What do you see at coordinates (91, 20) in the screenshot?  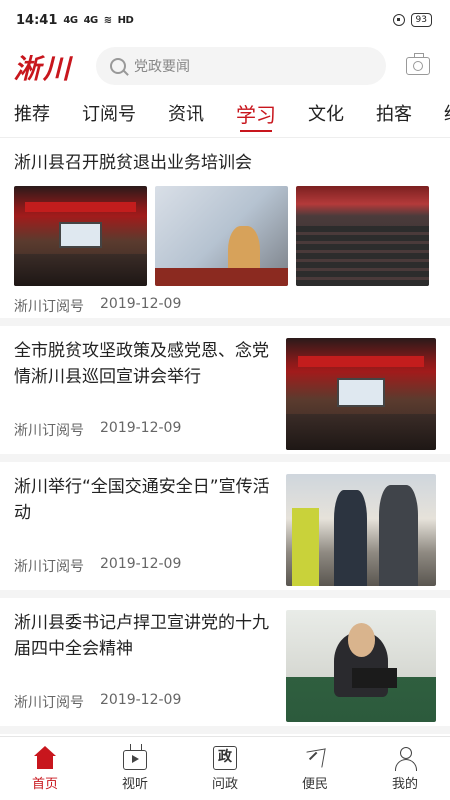 I see `signal-icon-2: 4G` at bounding box center [91, 20].